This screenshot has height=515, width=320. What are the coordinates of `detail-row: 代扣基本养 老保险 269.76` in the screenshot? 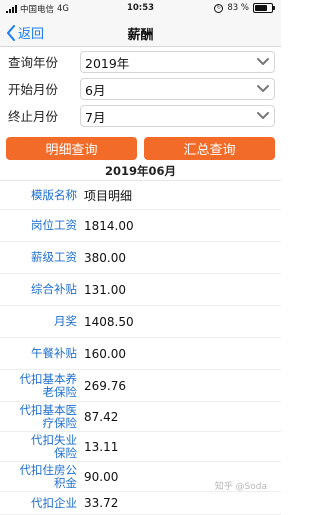 It's located at (140, 386).